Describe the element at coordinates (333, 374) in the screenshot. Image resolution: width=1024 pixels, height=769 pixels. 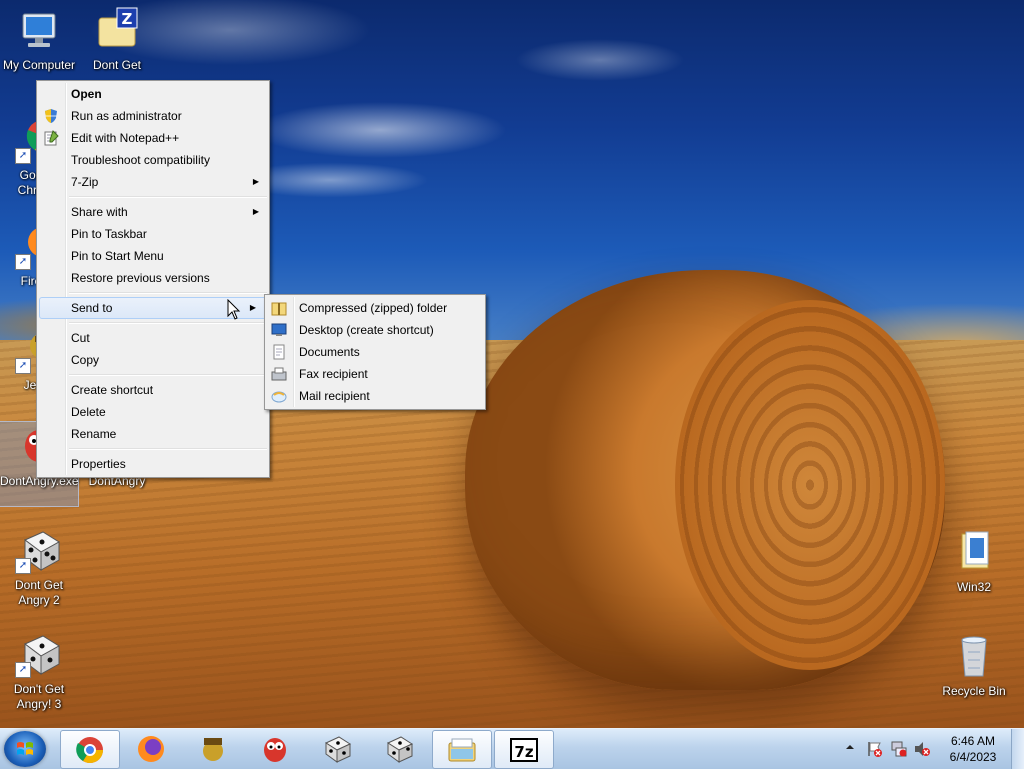
I see `menu-item-label: Fax recipient` at that location.